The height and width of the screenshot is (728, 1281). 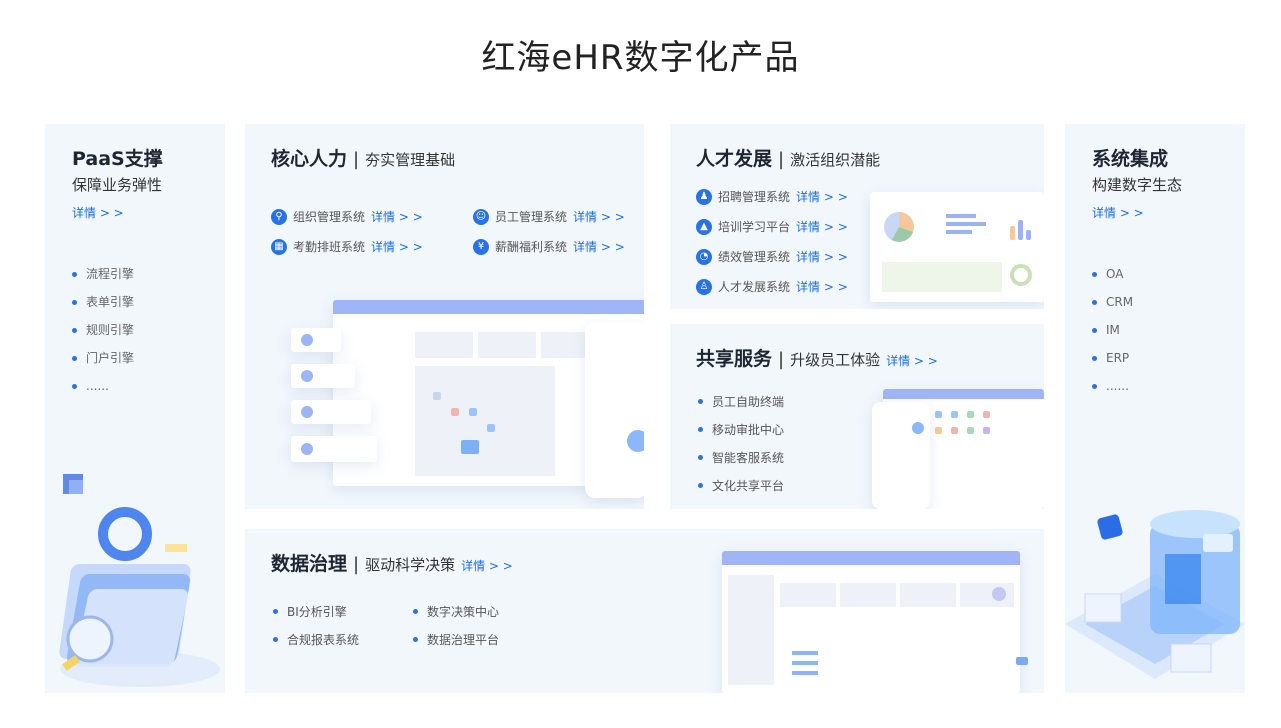 I want to click on list-item: 员工自助终端, so click(x=741, y=401).